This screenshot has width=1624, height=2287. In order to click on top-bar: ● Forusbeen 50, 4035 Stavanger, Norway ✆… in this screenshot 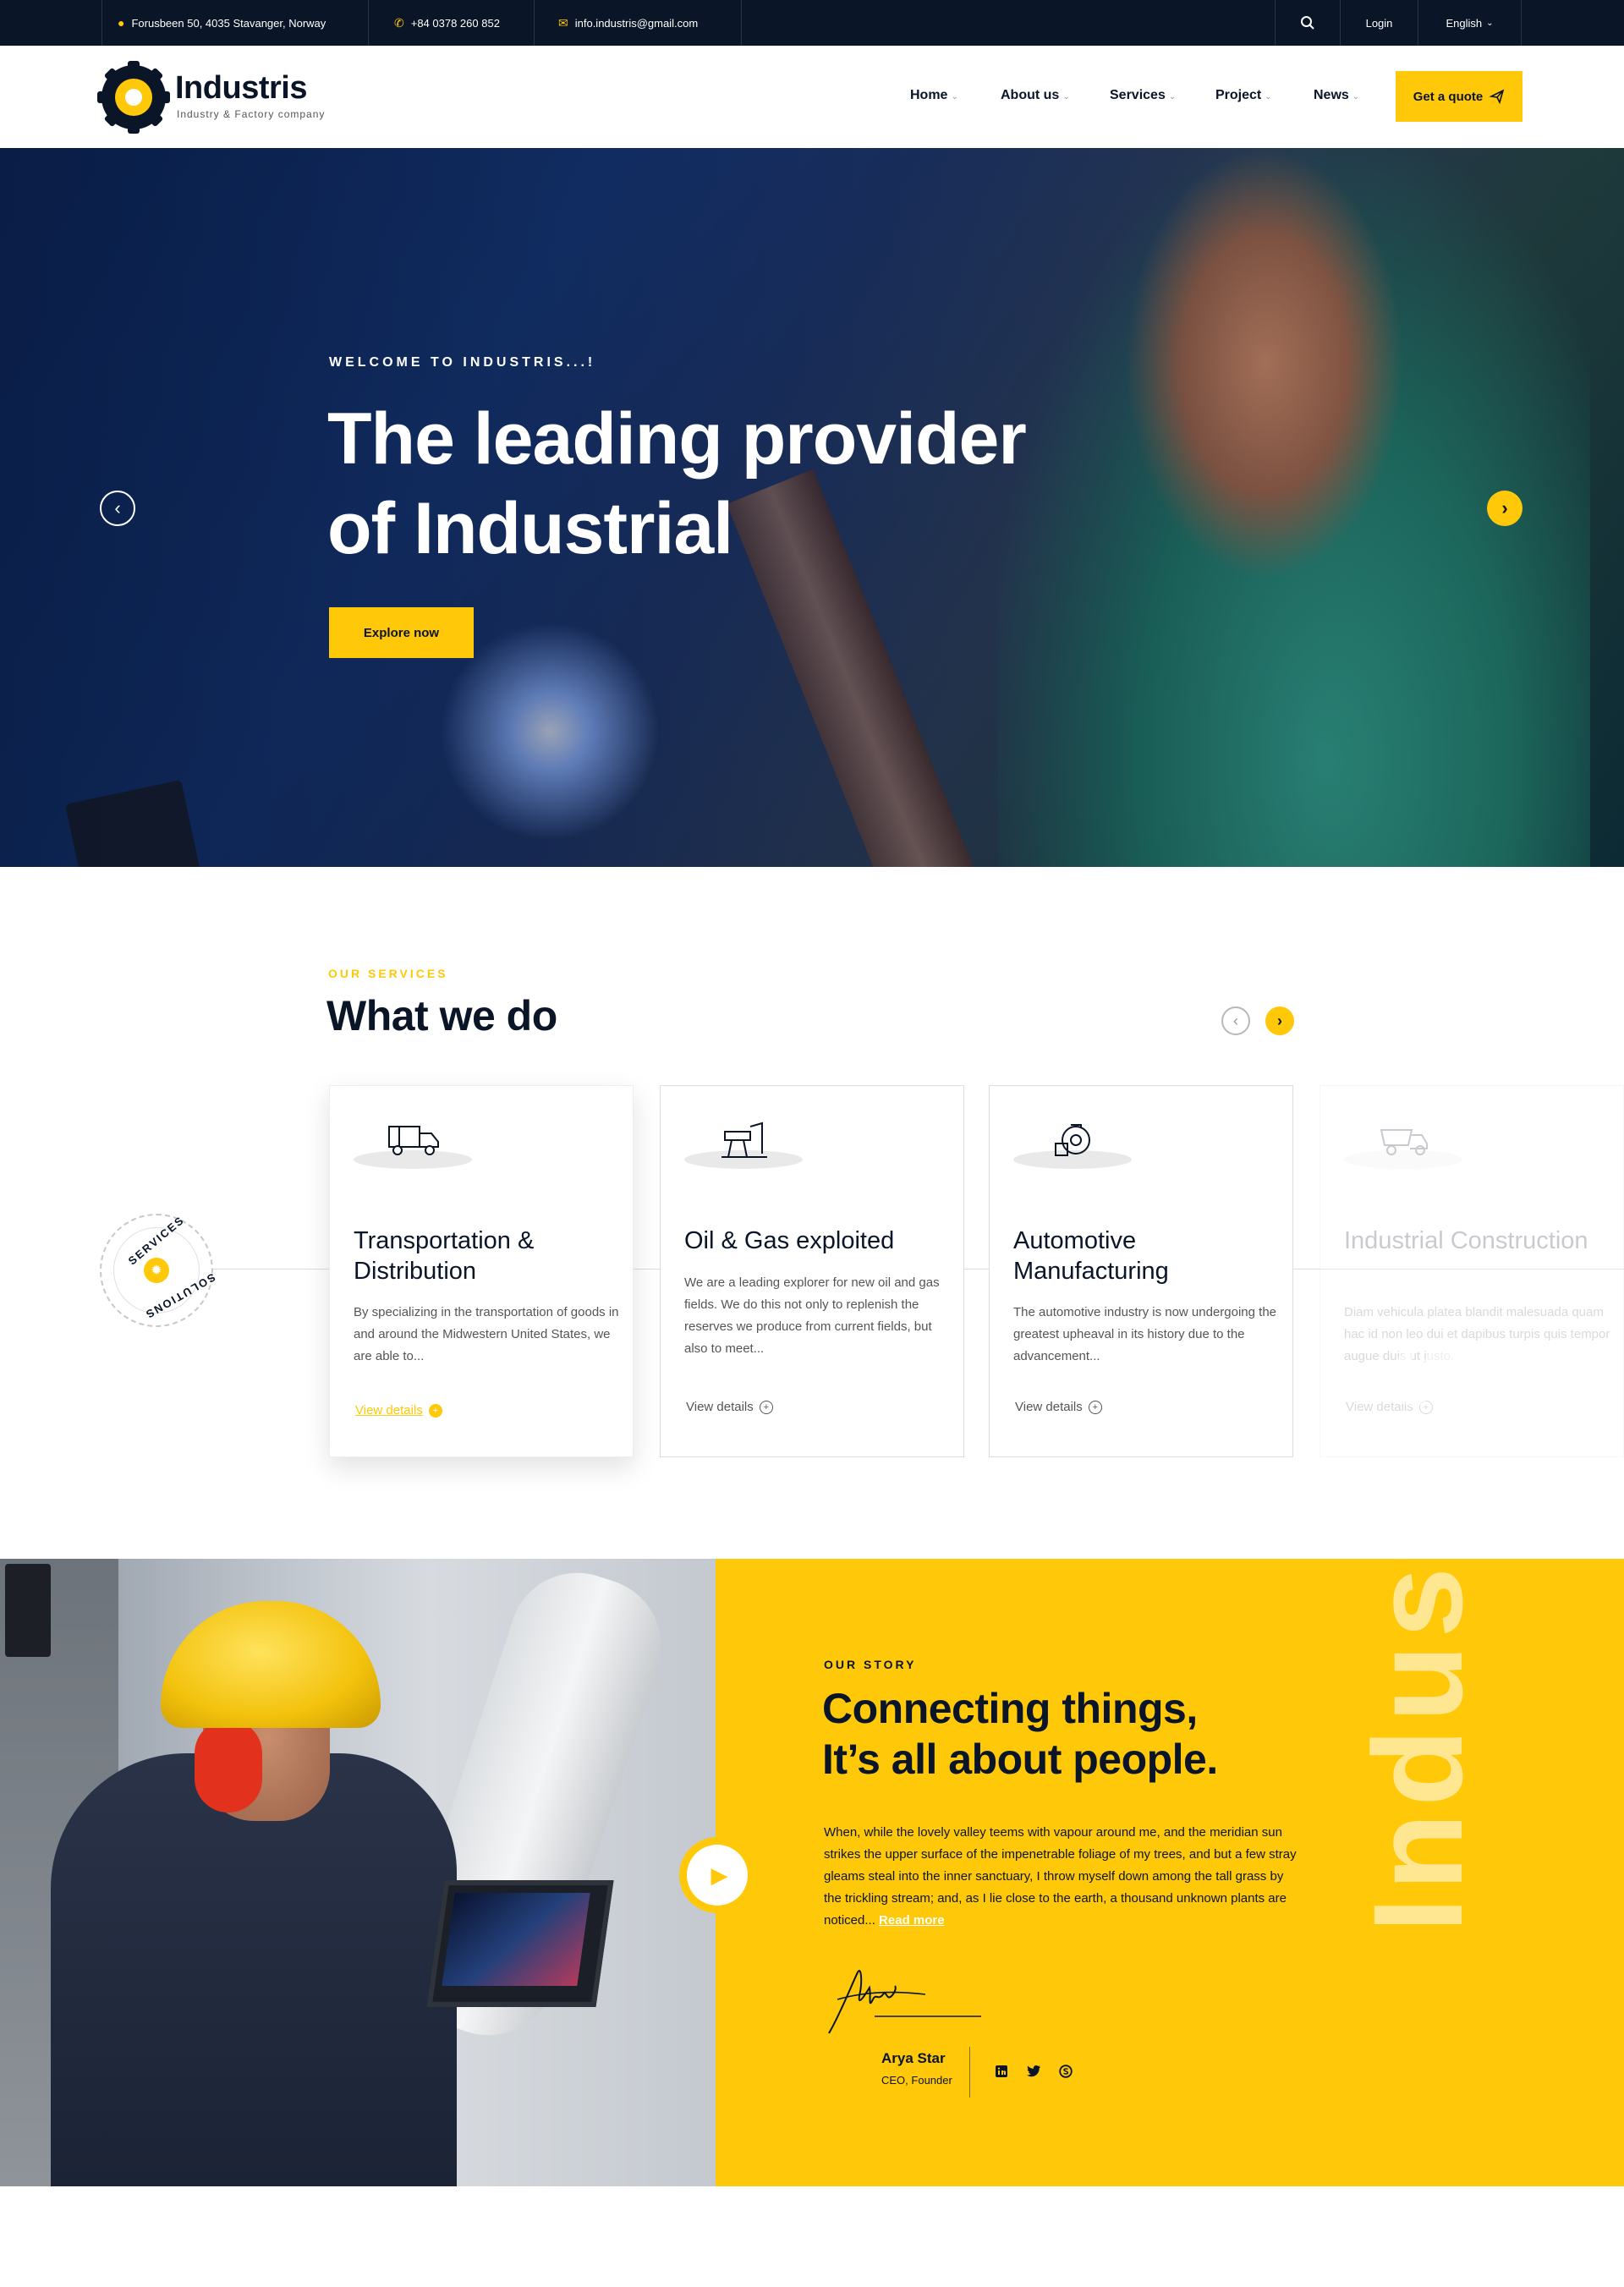, I will do `click(812, 23)`.